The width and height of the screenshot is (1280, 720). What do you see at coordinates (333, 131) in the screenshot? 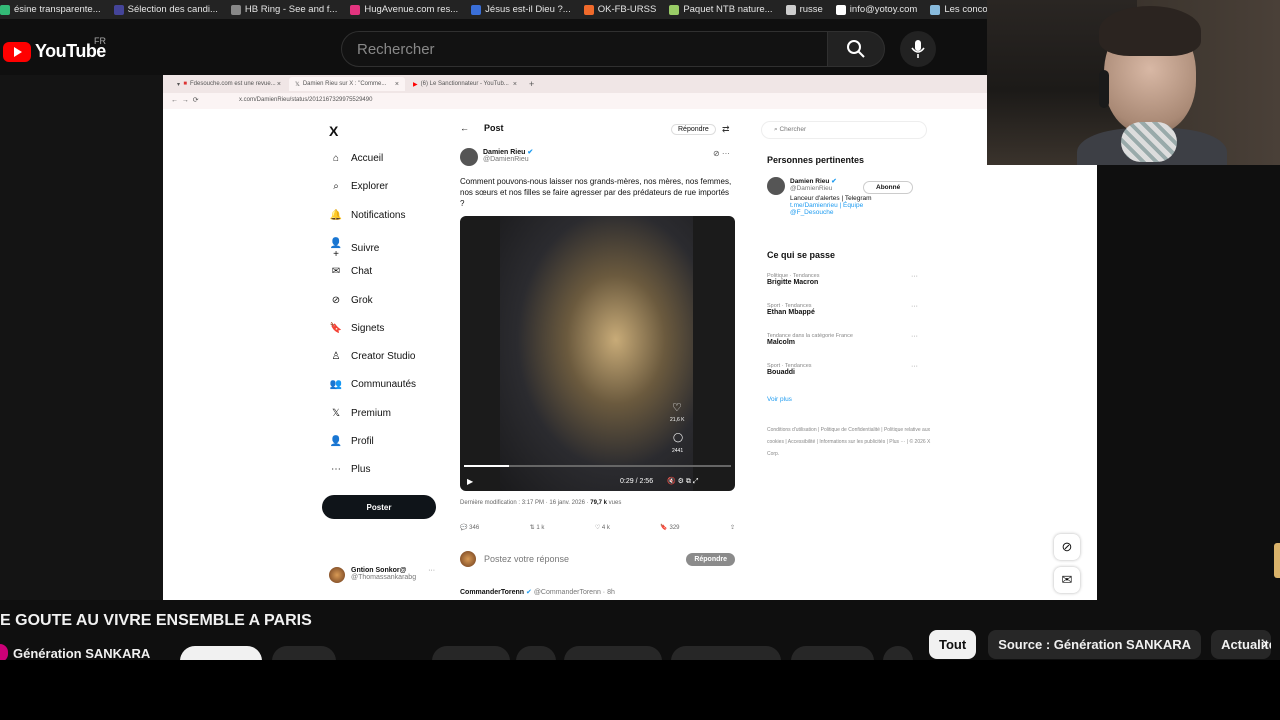
I see `x-logo: X` at bounding box center [333, 131].